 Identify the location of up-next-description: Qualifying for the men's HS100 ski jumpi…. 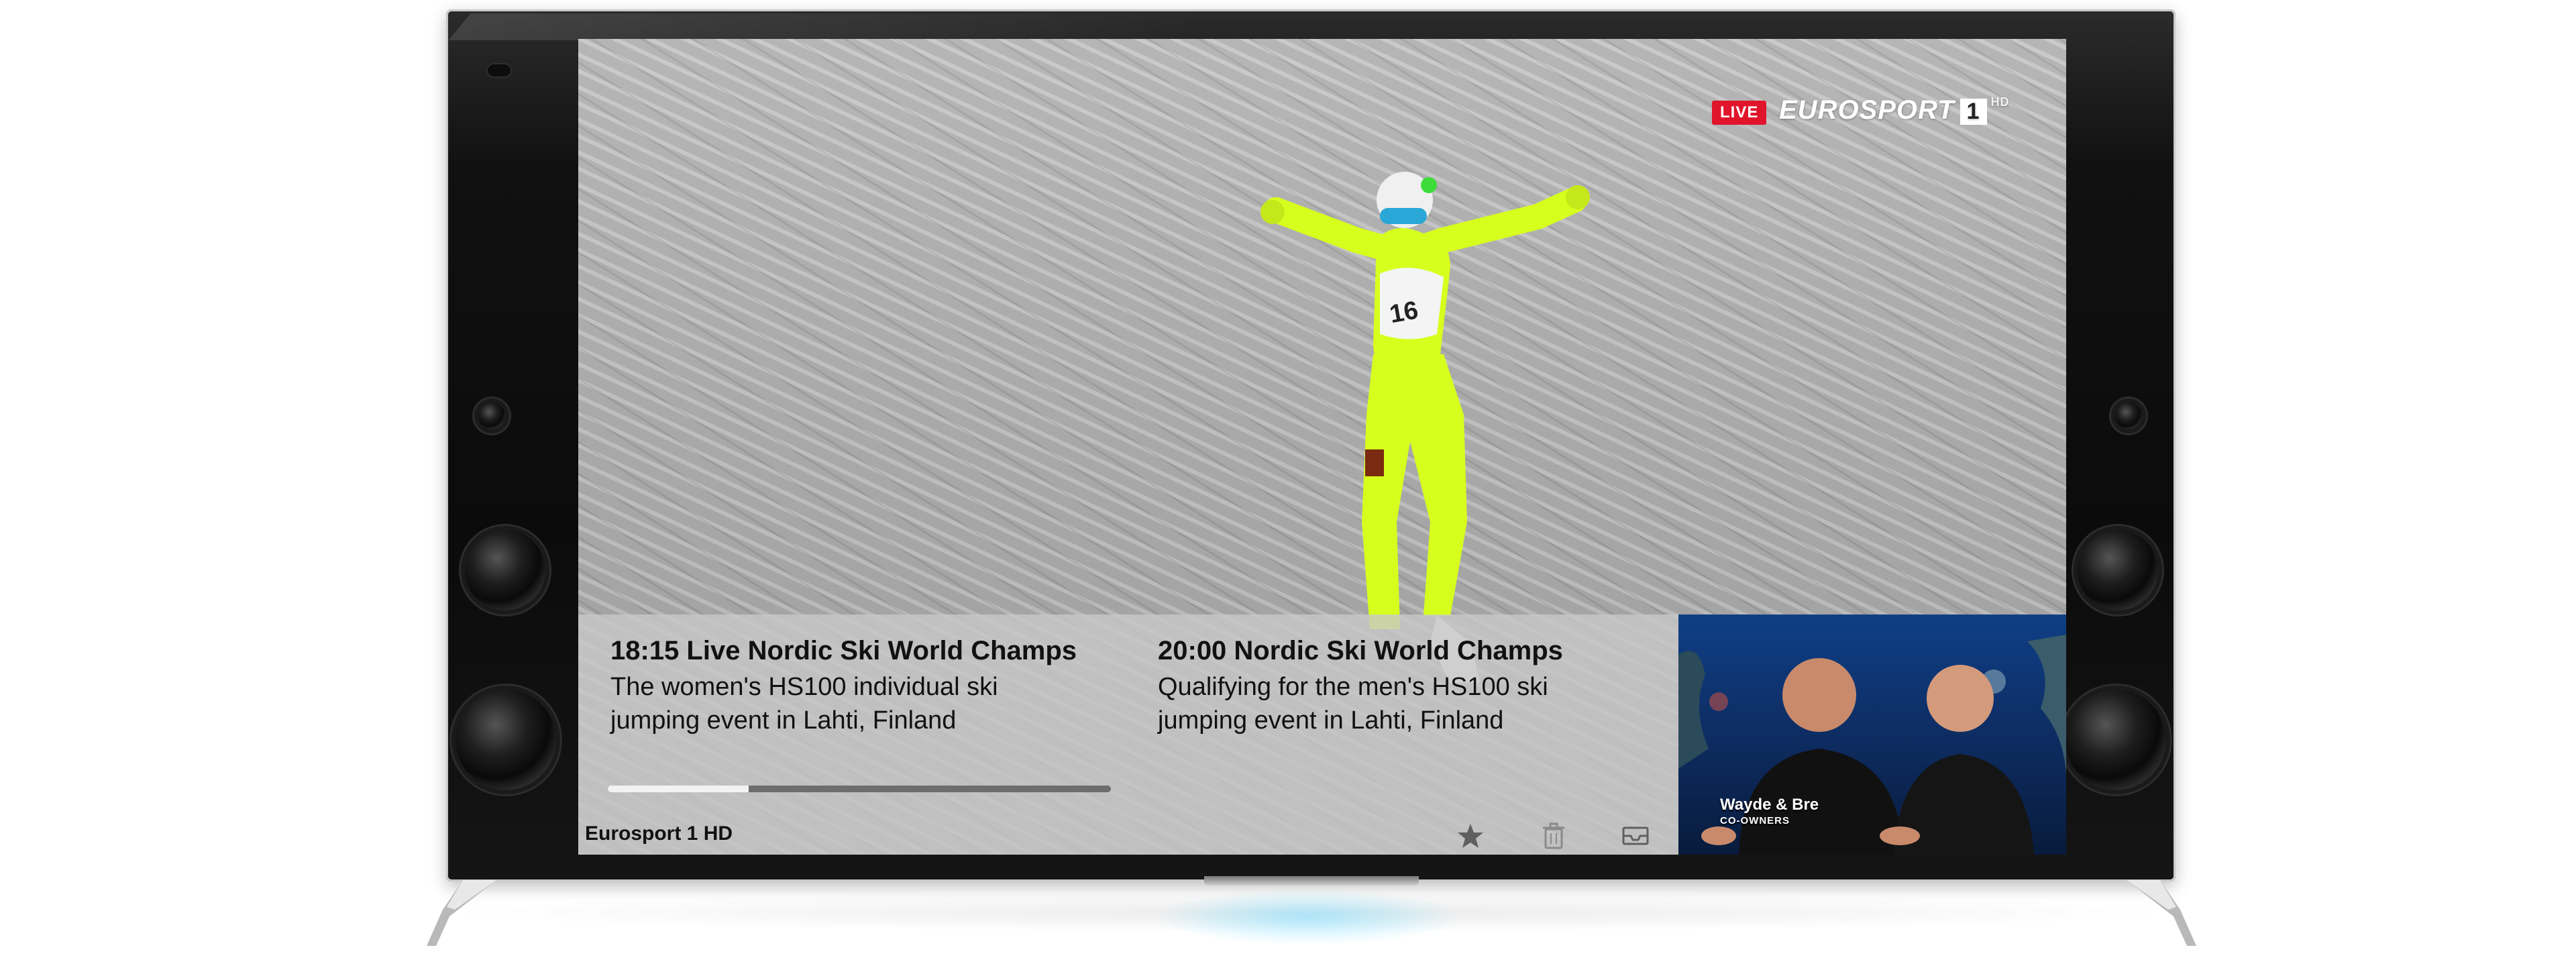
(1353, 704).